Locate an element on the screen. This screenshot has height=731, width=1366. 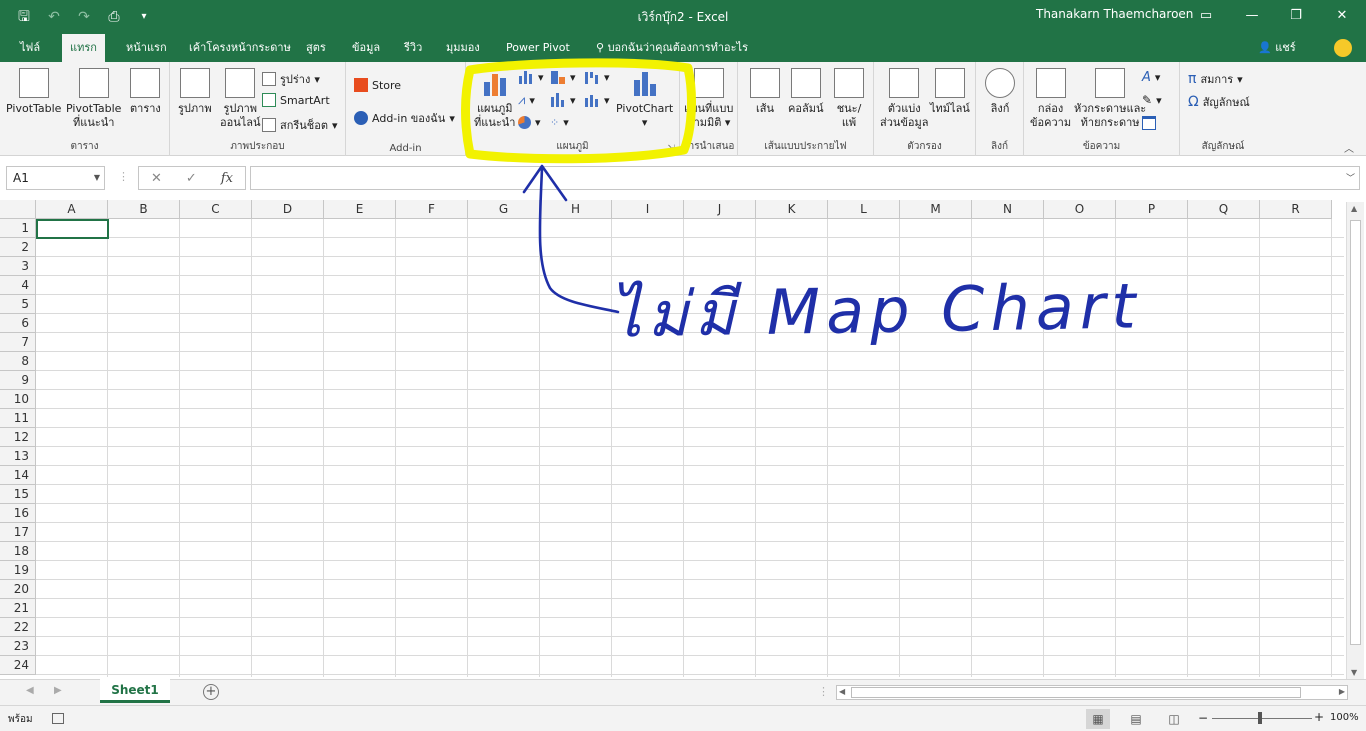
active-cell-a1 is located at coordinates (72, 229).